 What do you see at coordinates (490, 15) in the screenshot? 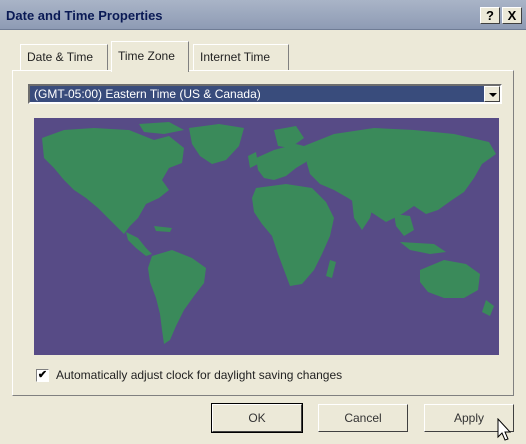
I see `help-button: ?` at bounding box center [490, 15].